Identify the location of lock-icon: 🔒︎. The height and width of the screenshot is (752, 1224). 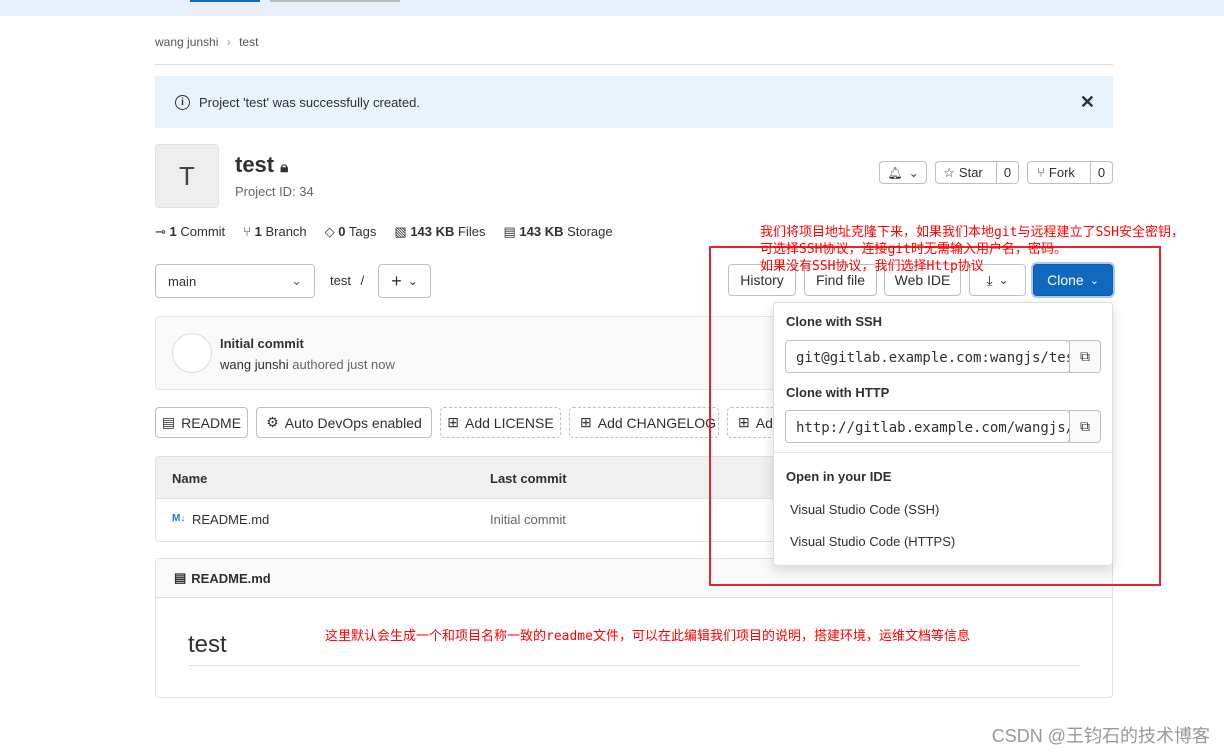
(284, 167).